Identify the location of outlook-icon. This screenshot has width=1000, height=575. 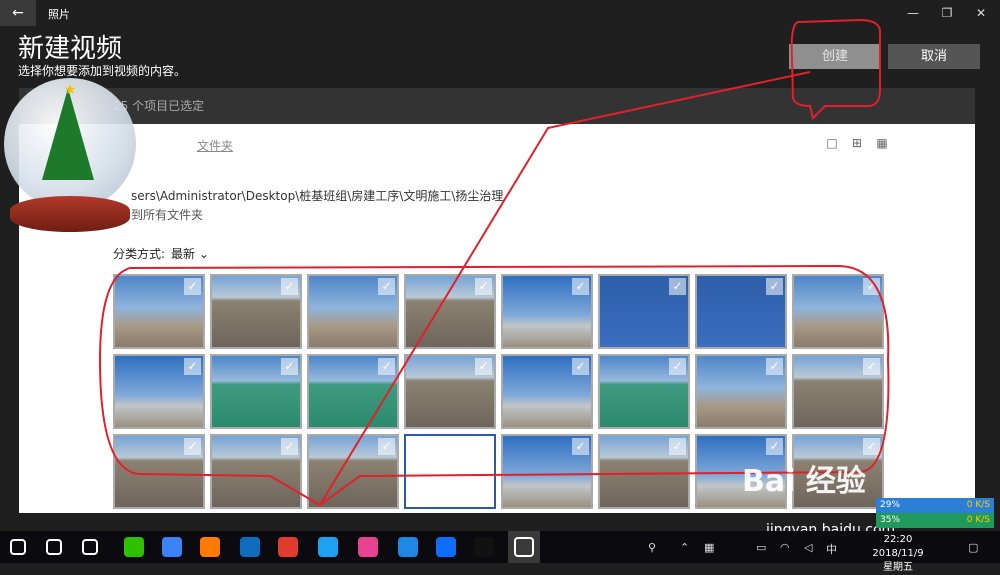
(250, 547).